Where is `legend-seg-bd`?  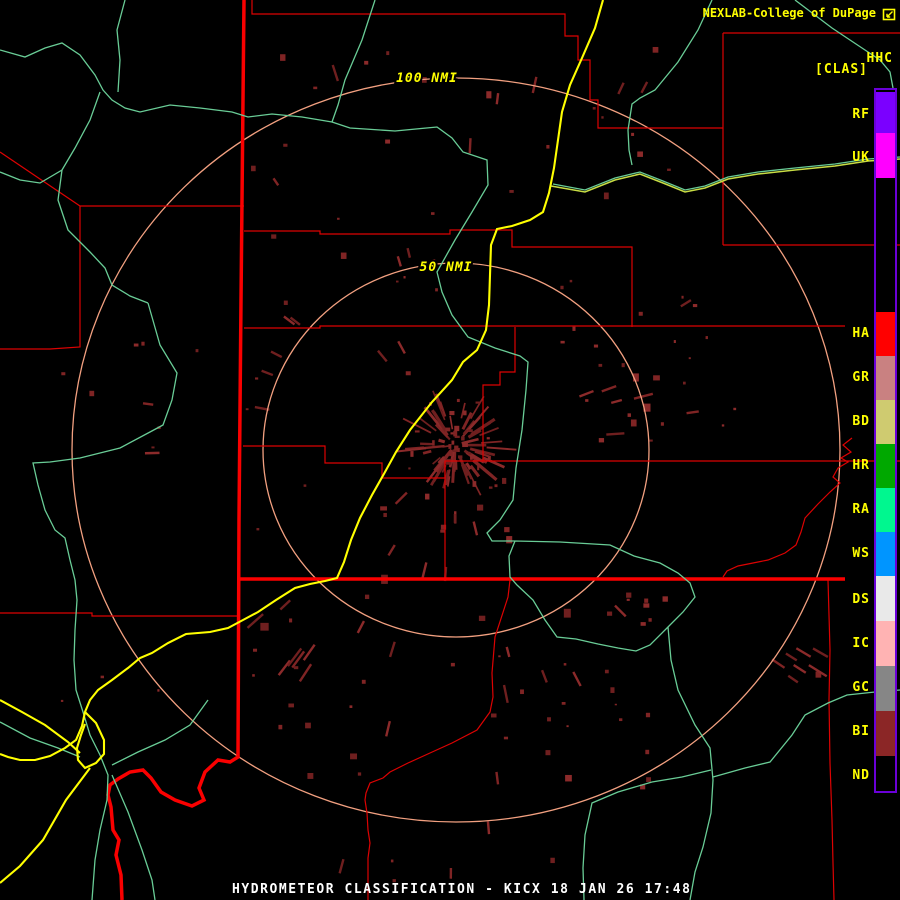
legend-seg-bd is located at coordinates (885, 422).